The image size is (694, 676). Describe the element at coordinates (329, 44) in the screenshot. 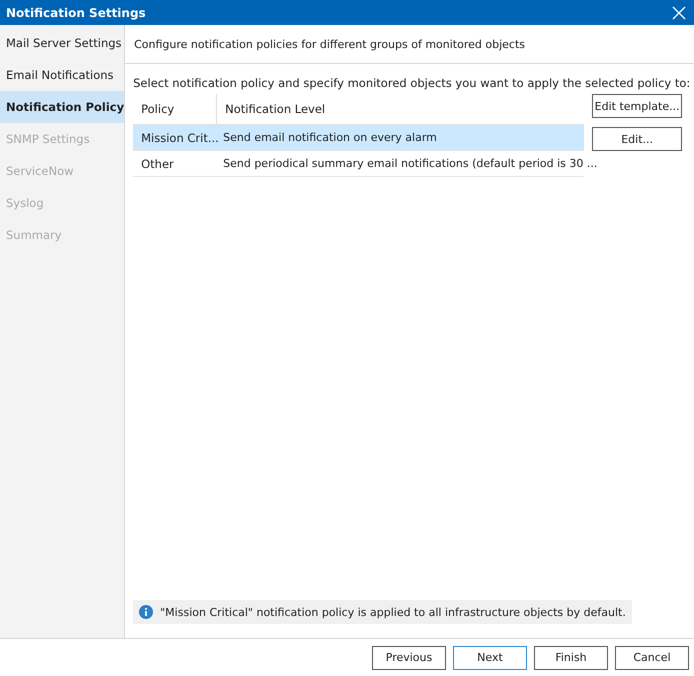

I see `page-description: Configure notification policies for different groups of monitored objects` at that location.